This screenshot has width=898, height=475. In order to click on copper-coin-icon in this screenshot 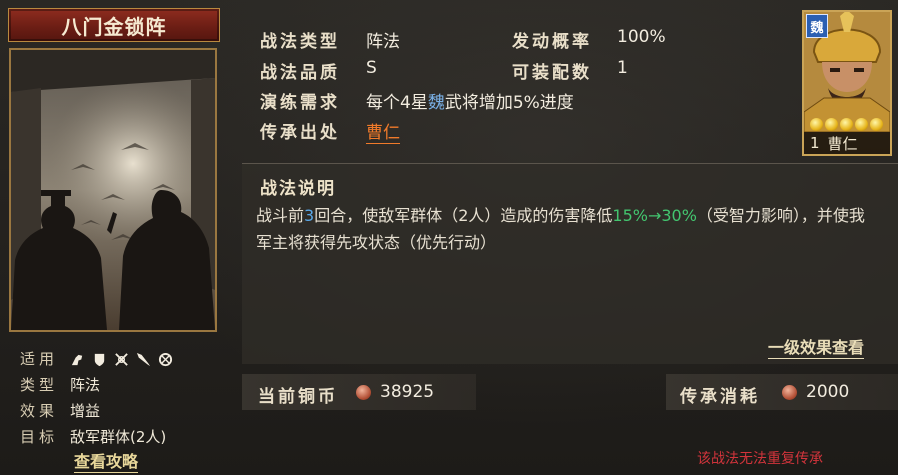, I will do `click(363, 392)`.